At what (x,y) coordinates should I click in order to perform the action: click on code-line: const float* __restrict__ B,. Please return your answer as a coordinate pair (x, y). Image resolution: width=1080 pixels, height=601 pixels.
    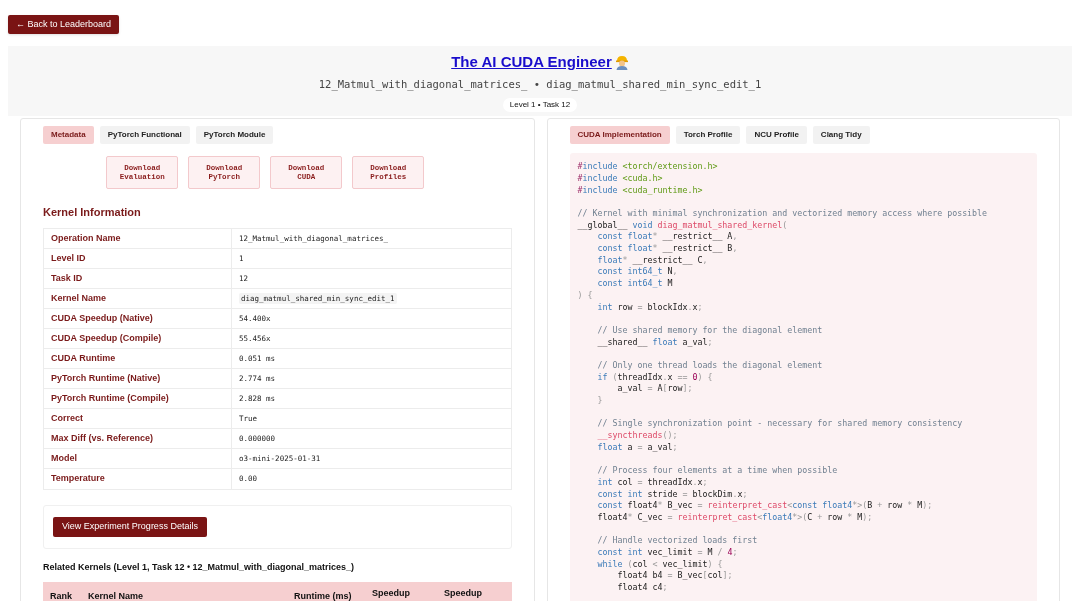
    Looking at the image, I should click on (667, 249).